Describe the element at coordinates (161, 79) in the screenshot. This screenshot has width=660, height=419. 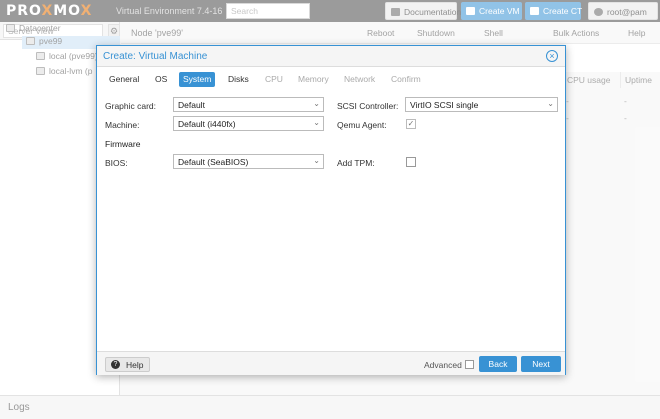
I see `tab-os: OS` at that location.